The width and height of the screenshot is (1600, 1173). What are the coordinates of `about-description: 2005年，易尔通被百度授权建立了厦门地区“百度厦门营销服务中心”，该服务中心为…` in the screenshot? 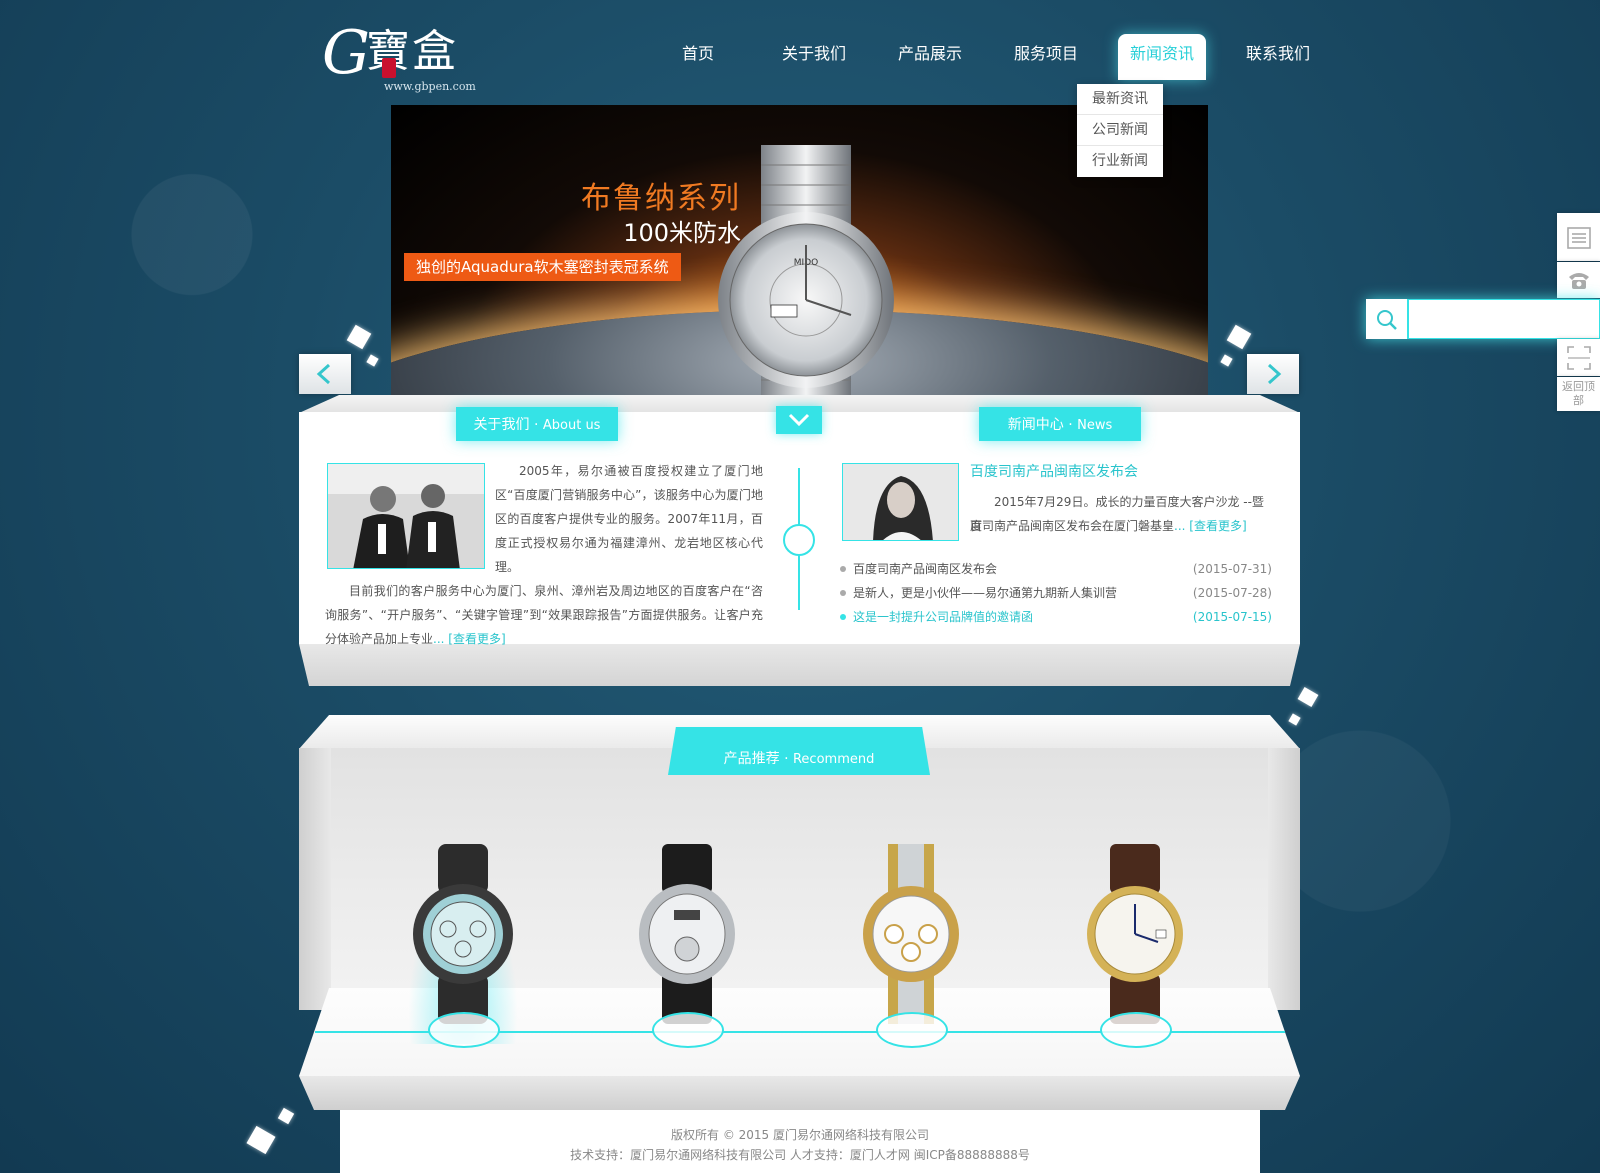 It's located at (544, 555).